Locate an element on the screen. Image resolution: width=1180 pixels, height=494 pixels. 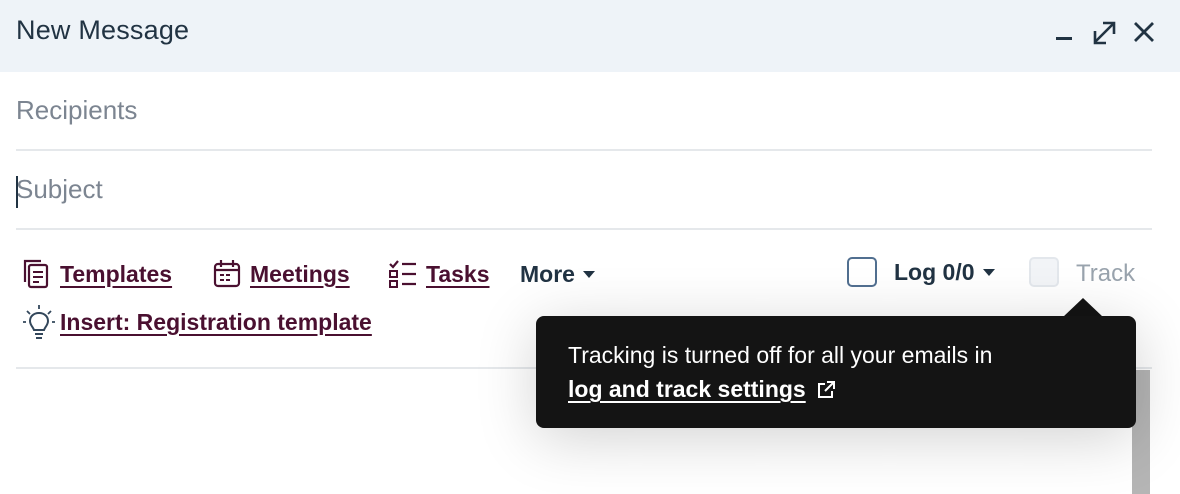
templates-button: Templates is located at coordinates (97, 274).